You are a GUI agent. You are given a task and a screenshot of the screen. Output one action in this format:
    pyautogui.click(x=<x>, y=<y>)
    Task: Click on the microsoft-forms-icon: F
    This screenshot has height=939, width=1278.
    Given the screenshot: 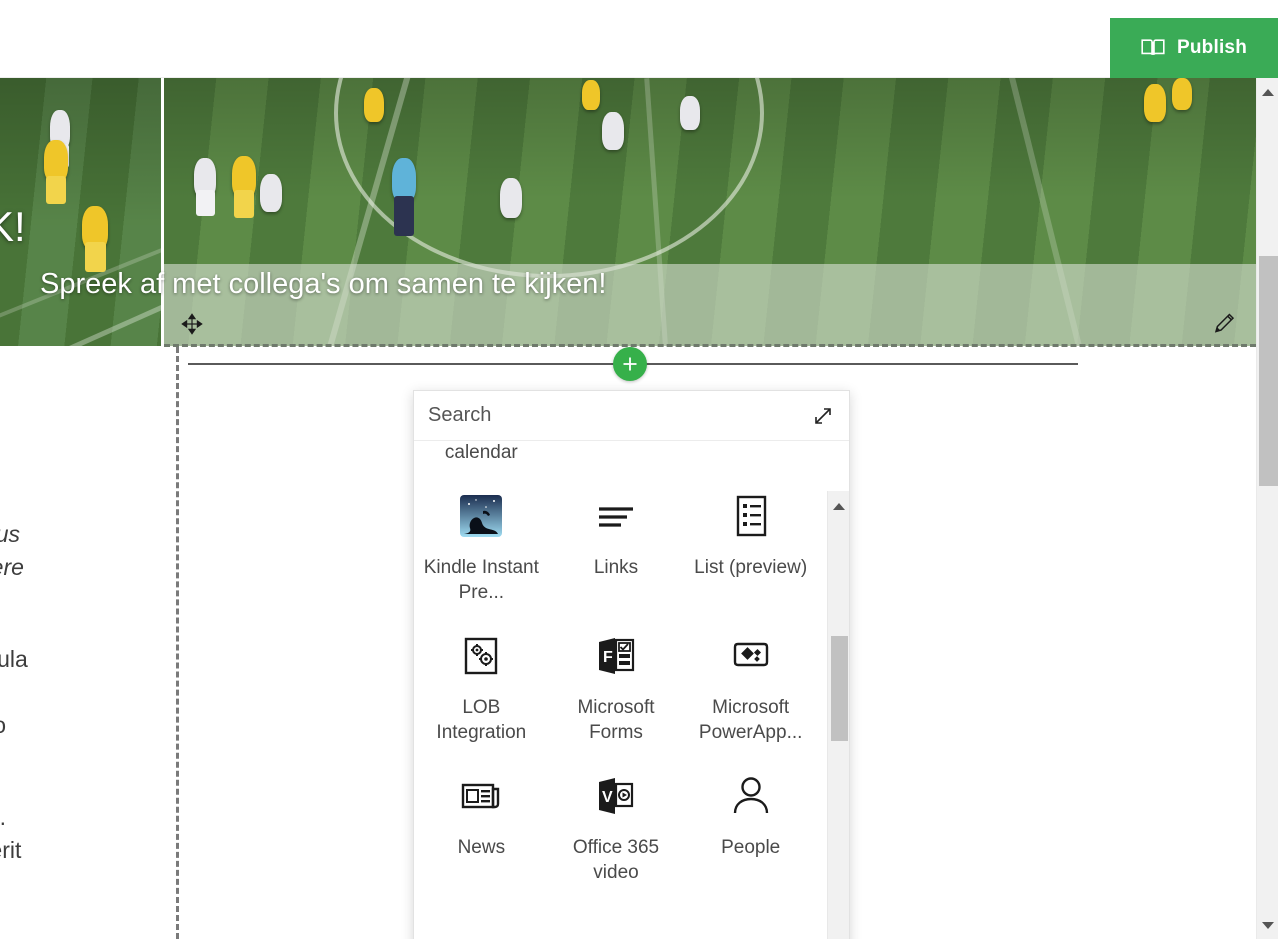 What is the action you would take?
    pyautogui.click(x=616, y=656)
    